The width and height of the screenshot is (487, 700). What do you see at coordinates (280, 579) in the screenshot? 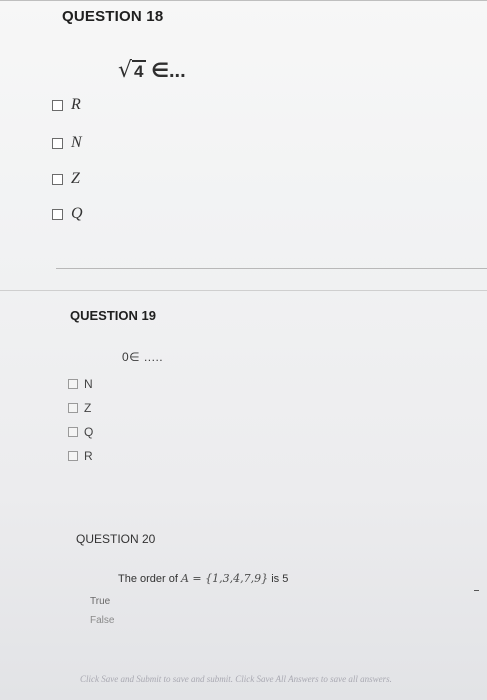
I see `question-20-prompt-suffix: is 5` at bounding box center [280, 579].